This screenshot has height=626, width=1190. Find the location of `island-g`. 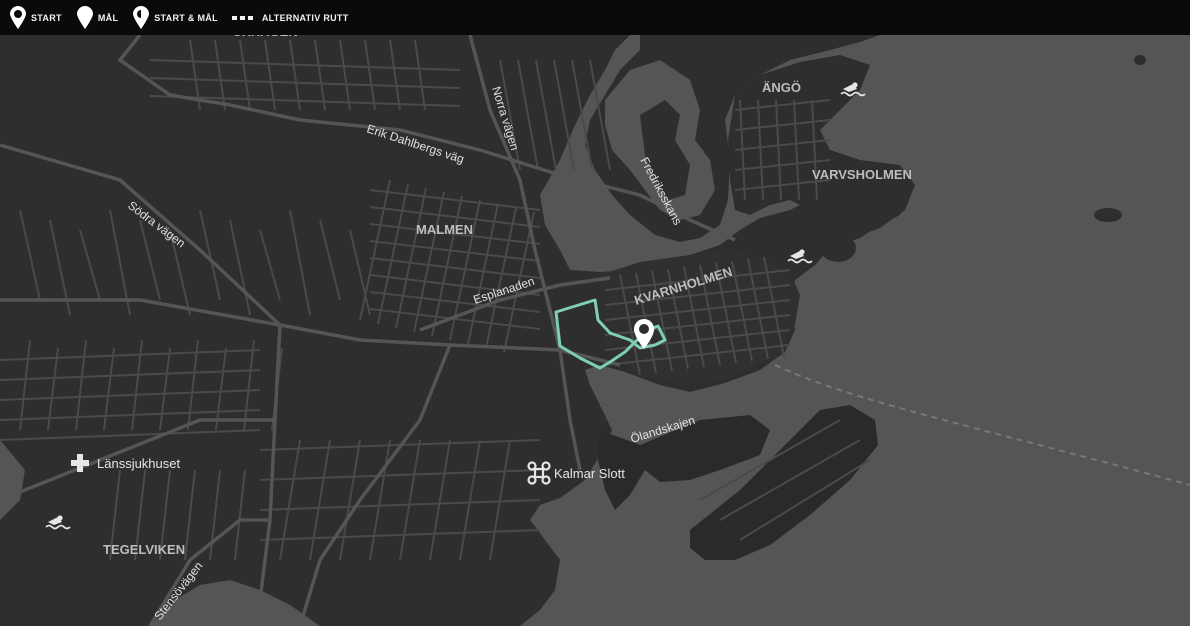

island-g is located at coordinates (290, 585).